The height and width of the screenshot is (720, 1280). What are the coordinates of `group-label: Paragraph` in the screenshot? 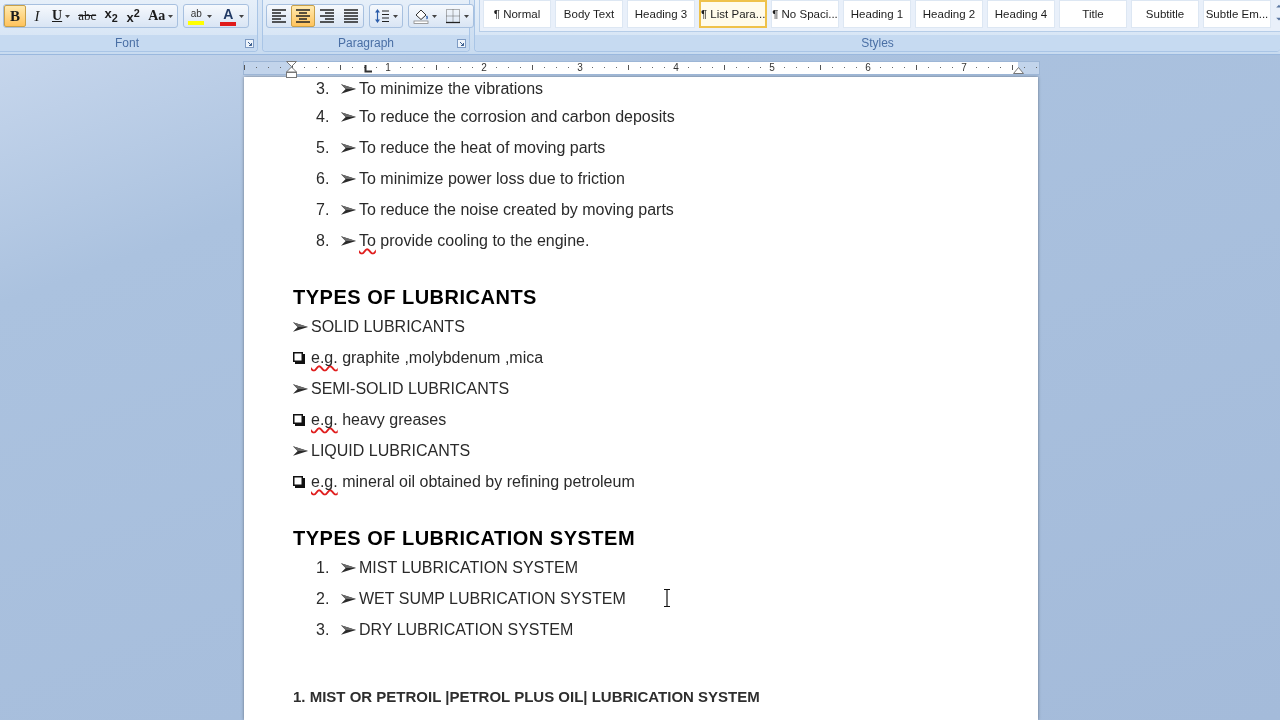 It's located at (365, 43).